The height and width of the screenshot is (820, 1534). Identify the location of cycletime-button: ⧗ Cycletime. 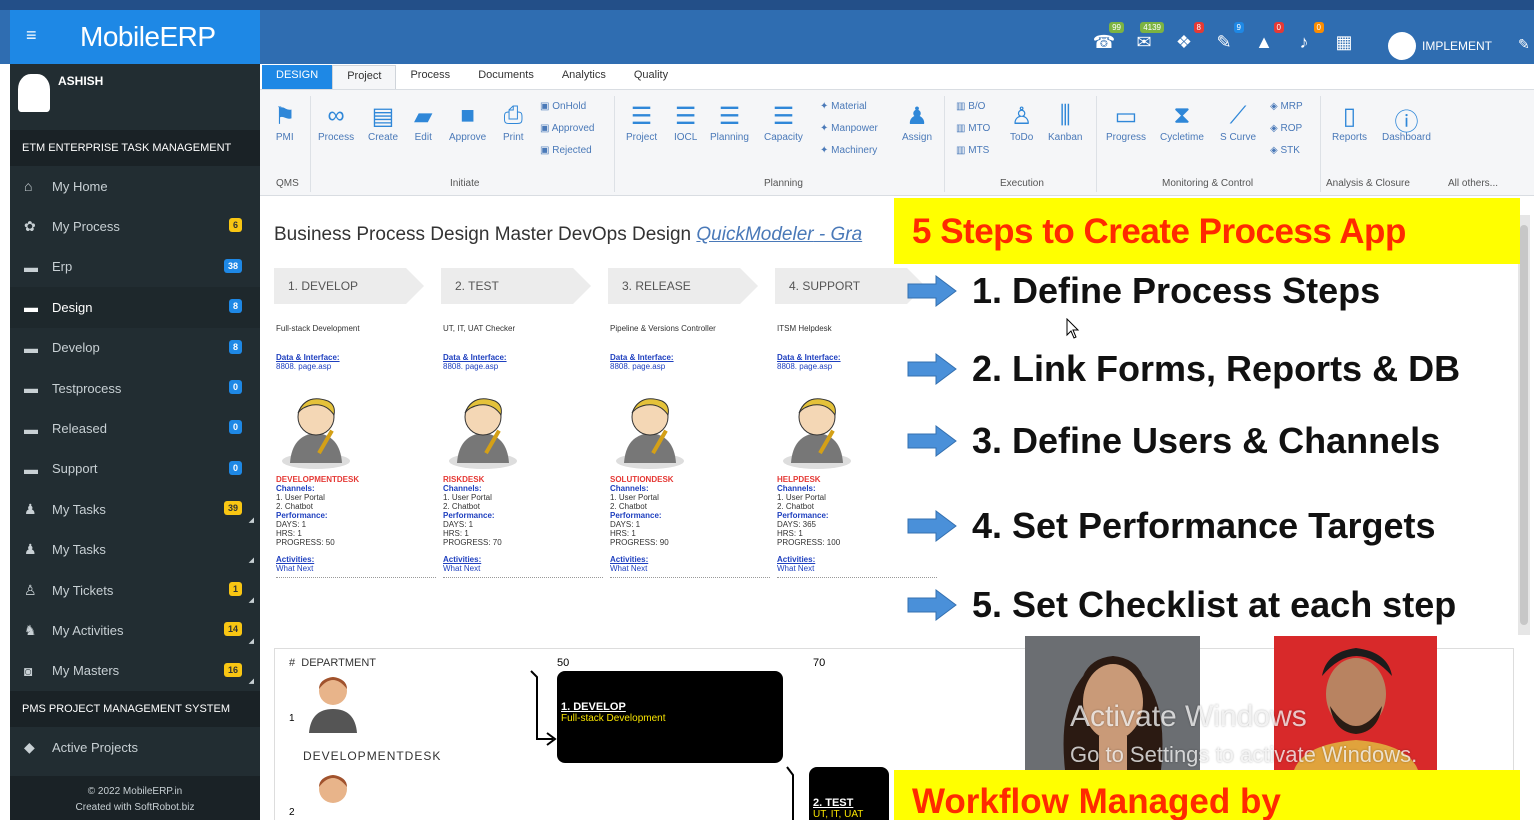
(1182, 122).